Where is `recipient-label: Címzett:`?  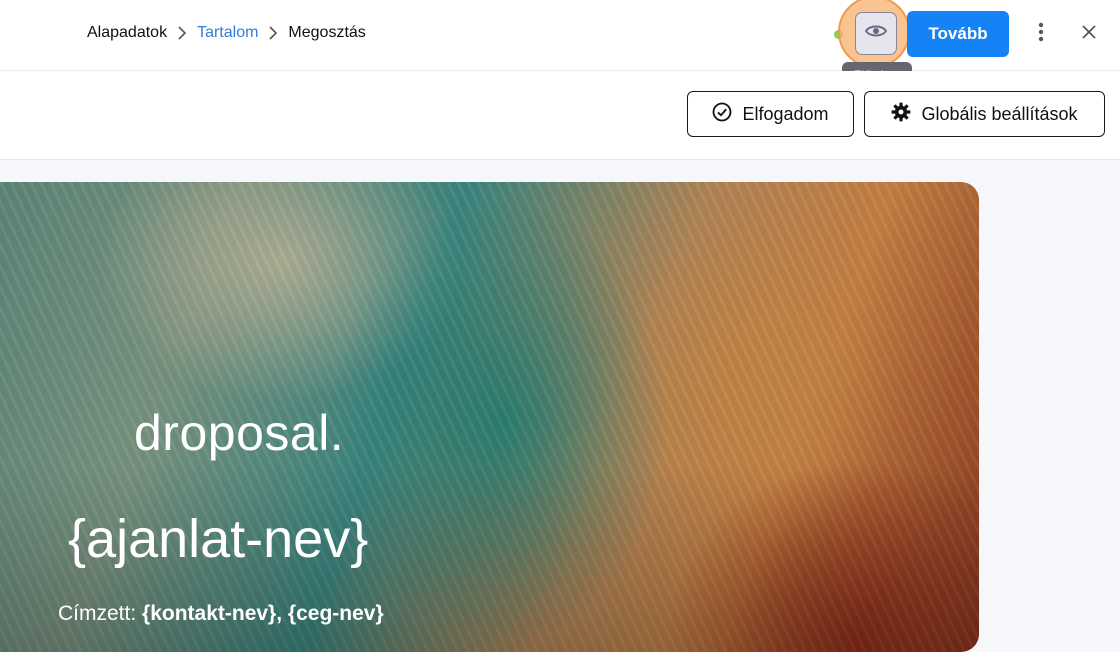
recipient-label: Címzett: is located at coordinates (97, 613).